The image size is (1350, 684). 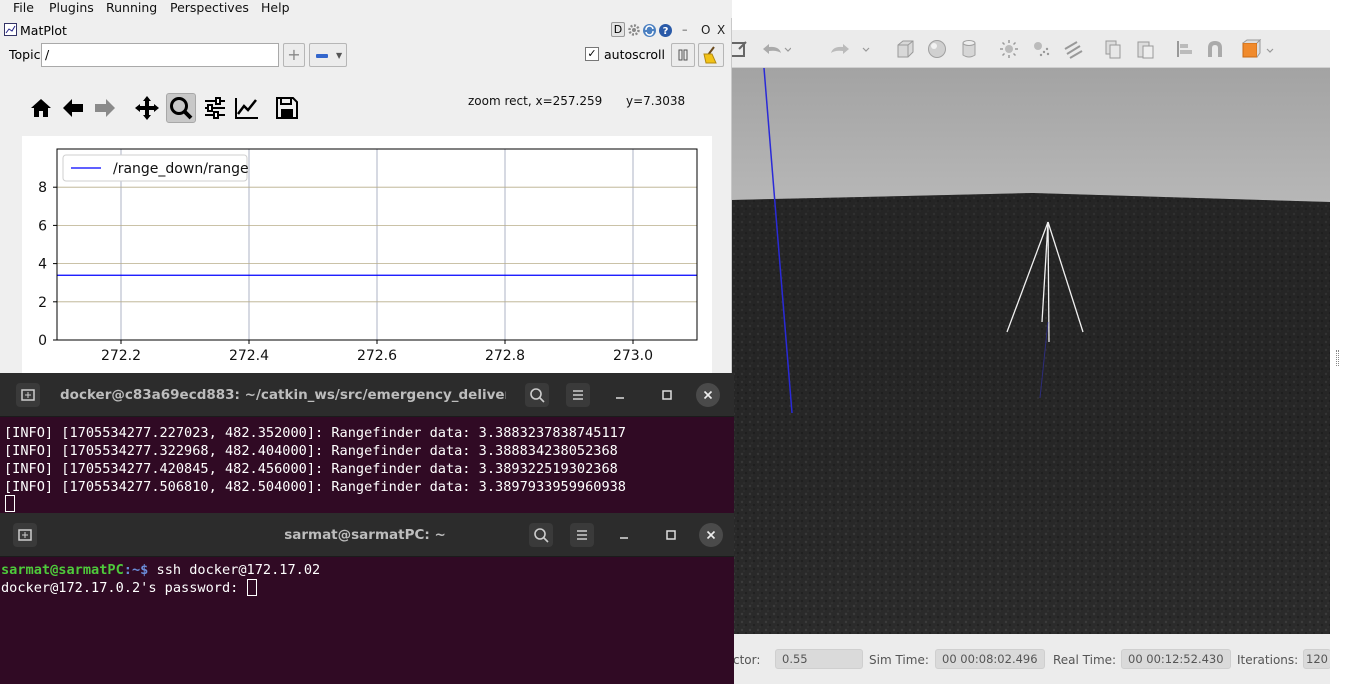 I want to click on translate-mode-icon, so click(x=739, y=49).